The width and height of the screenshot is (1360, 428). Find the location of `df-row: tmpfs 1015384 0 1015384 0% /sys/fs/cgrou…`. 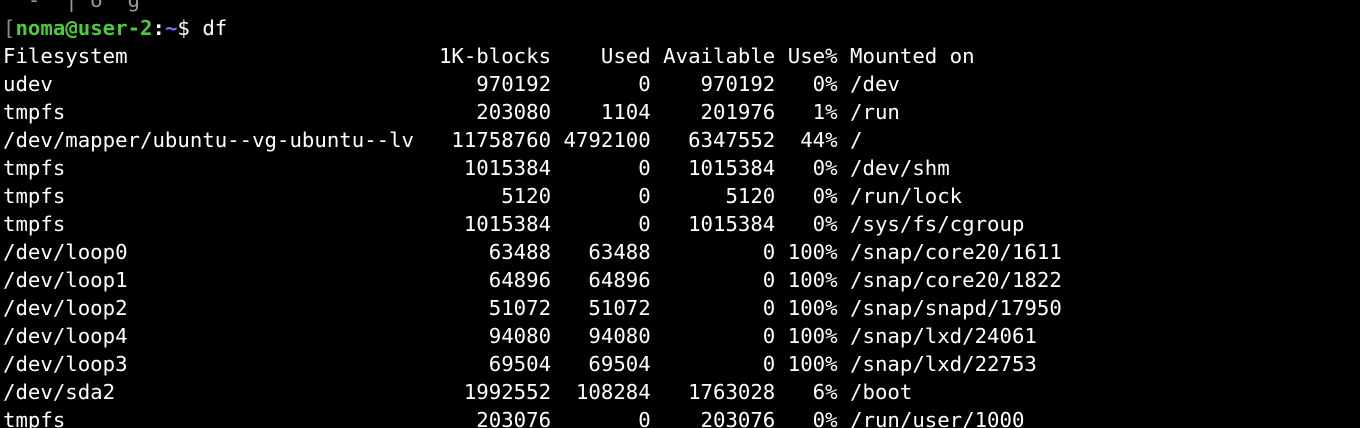

df-row: tmpfs 1015384 0 1015384 0% /sys/fs/cgrou… is located at coordinates (532, 224).